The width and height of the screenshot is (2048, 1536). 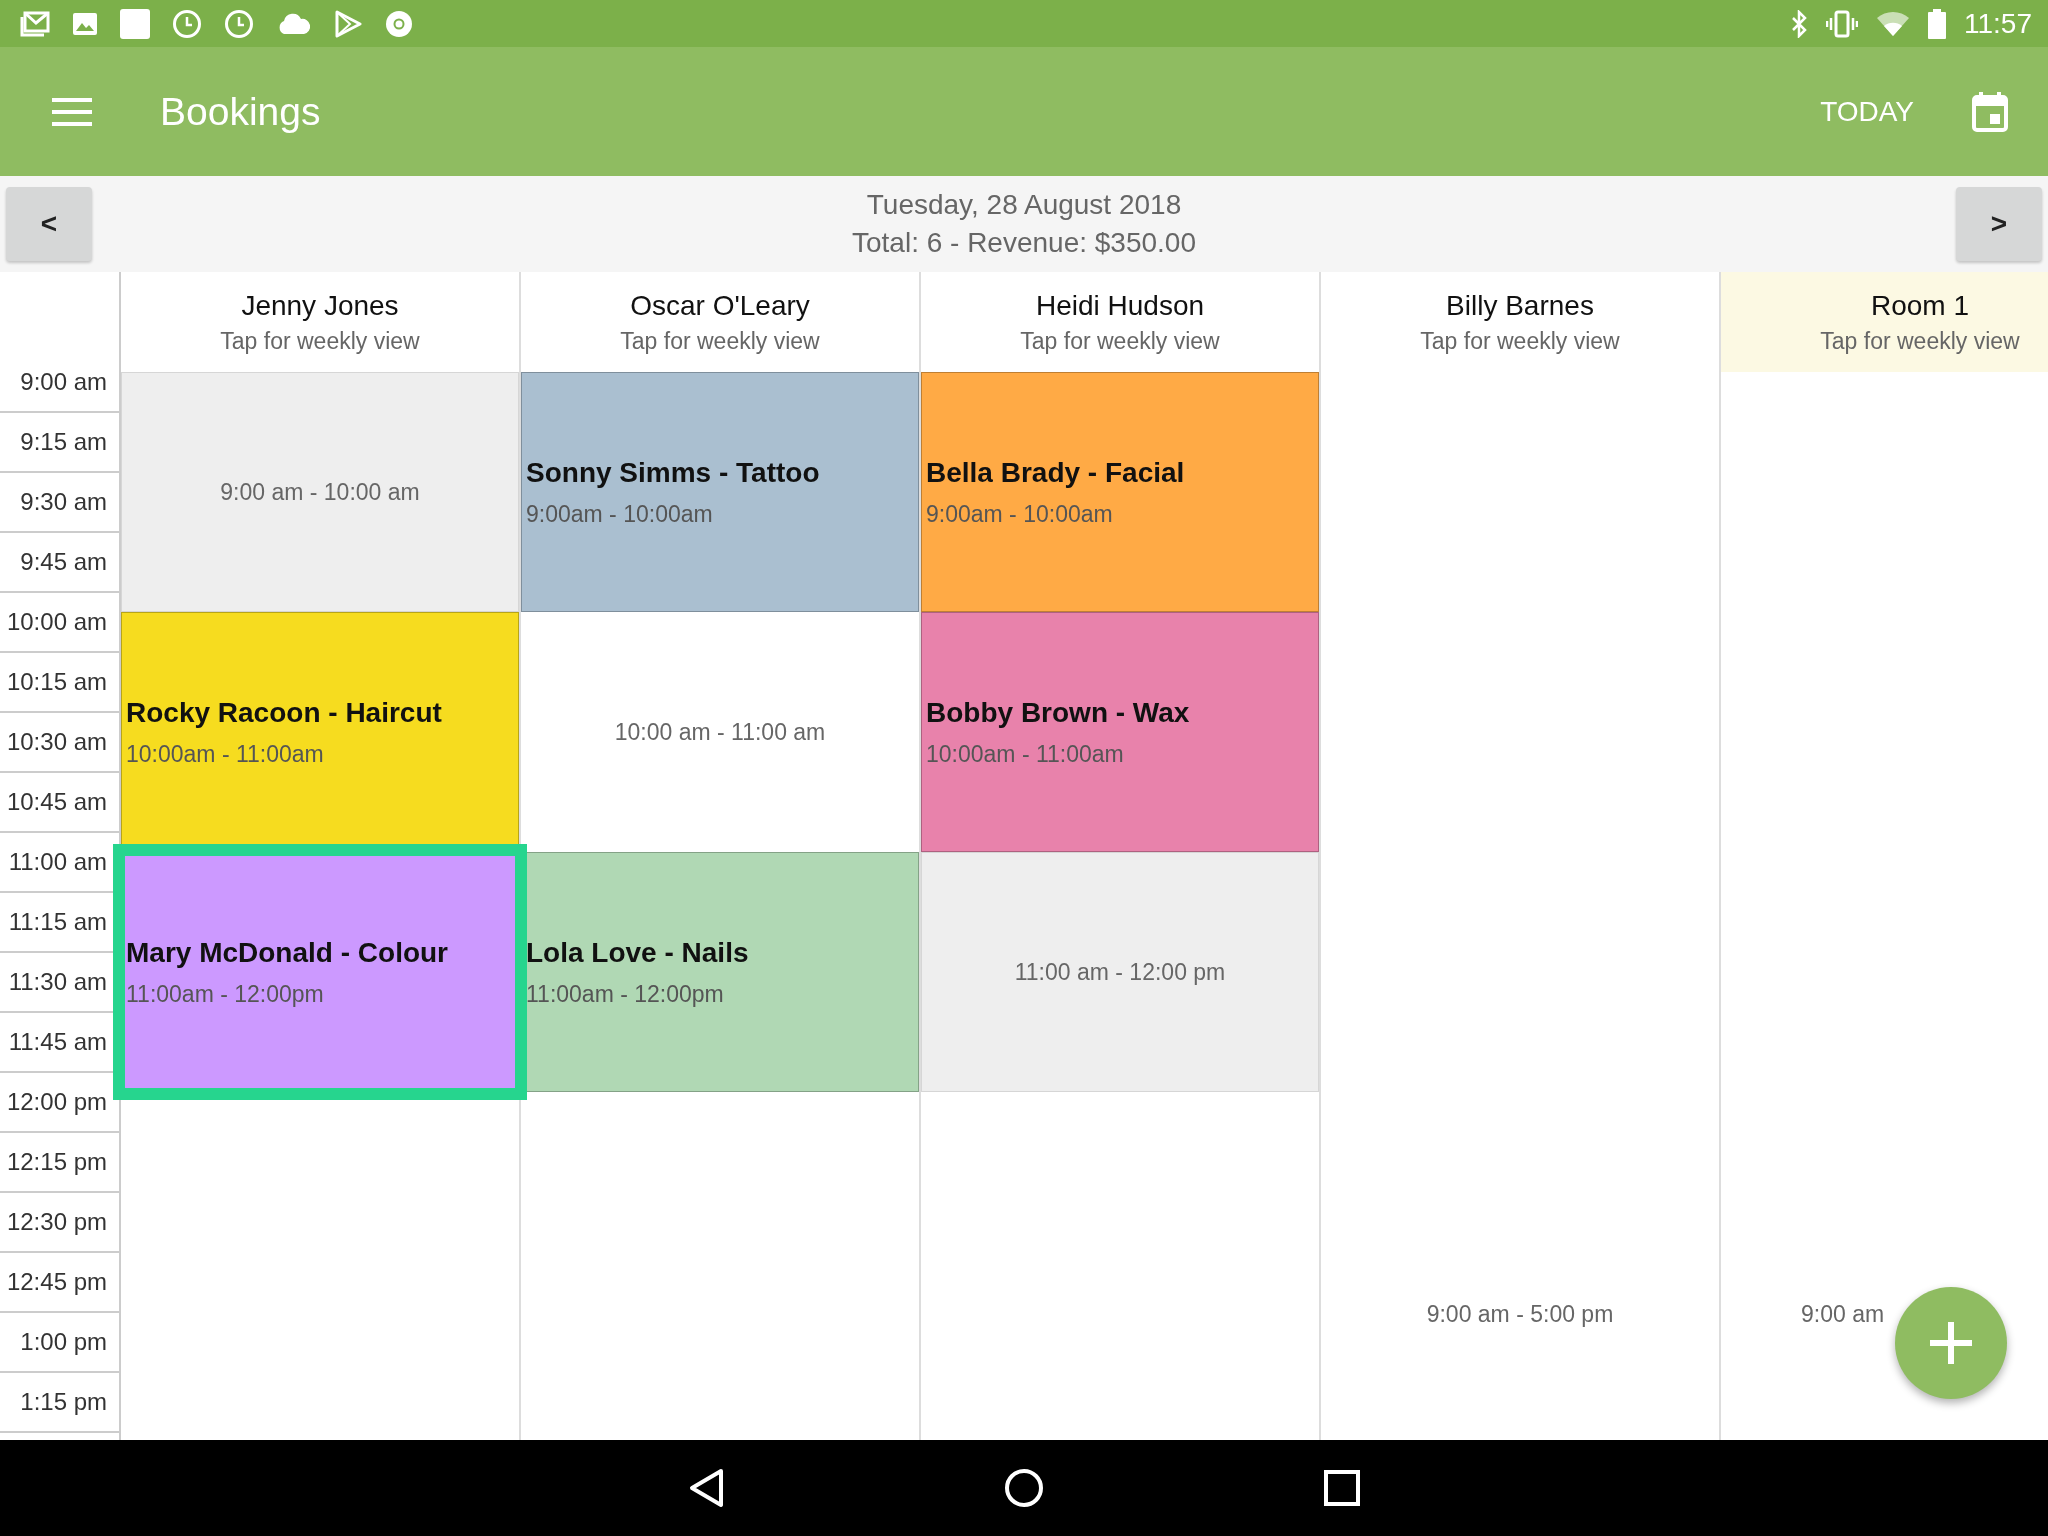 I want to click on slot-time: 9:00 am, so click(x=1843, y=1314).